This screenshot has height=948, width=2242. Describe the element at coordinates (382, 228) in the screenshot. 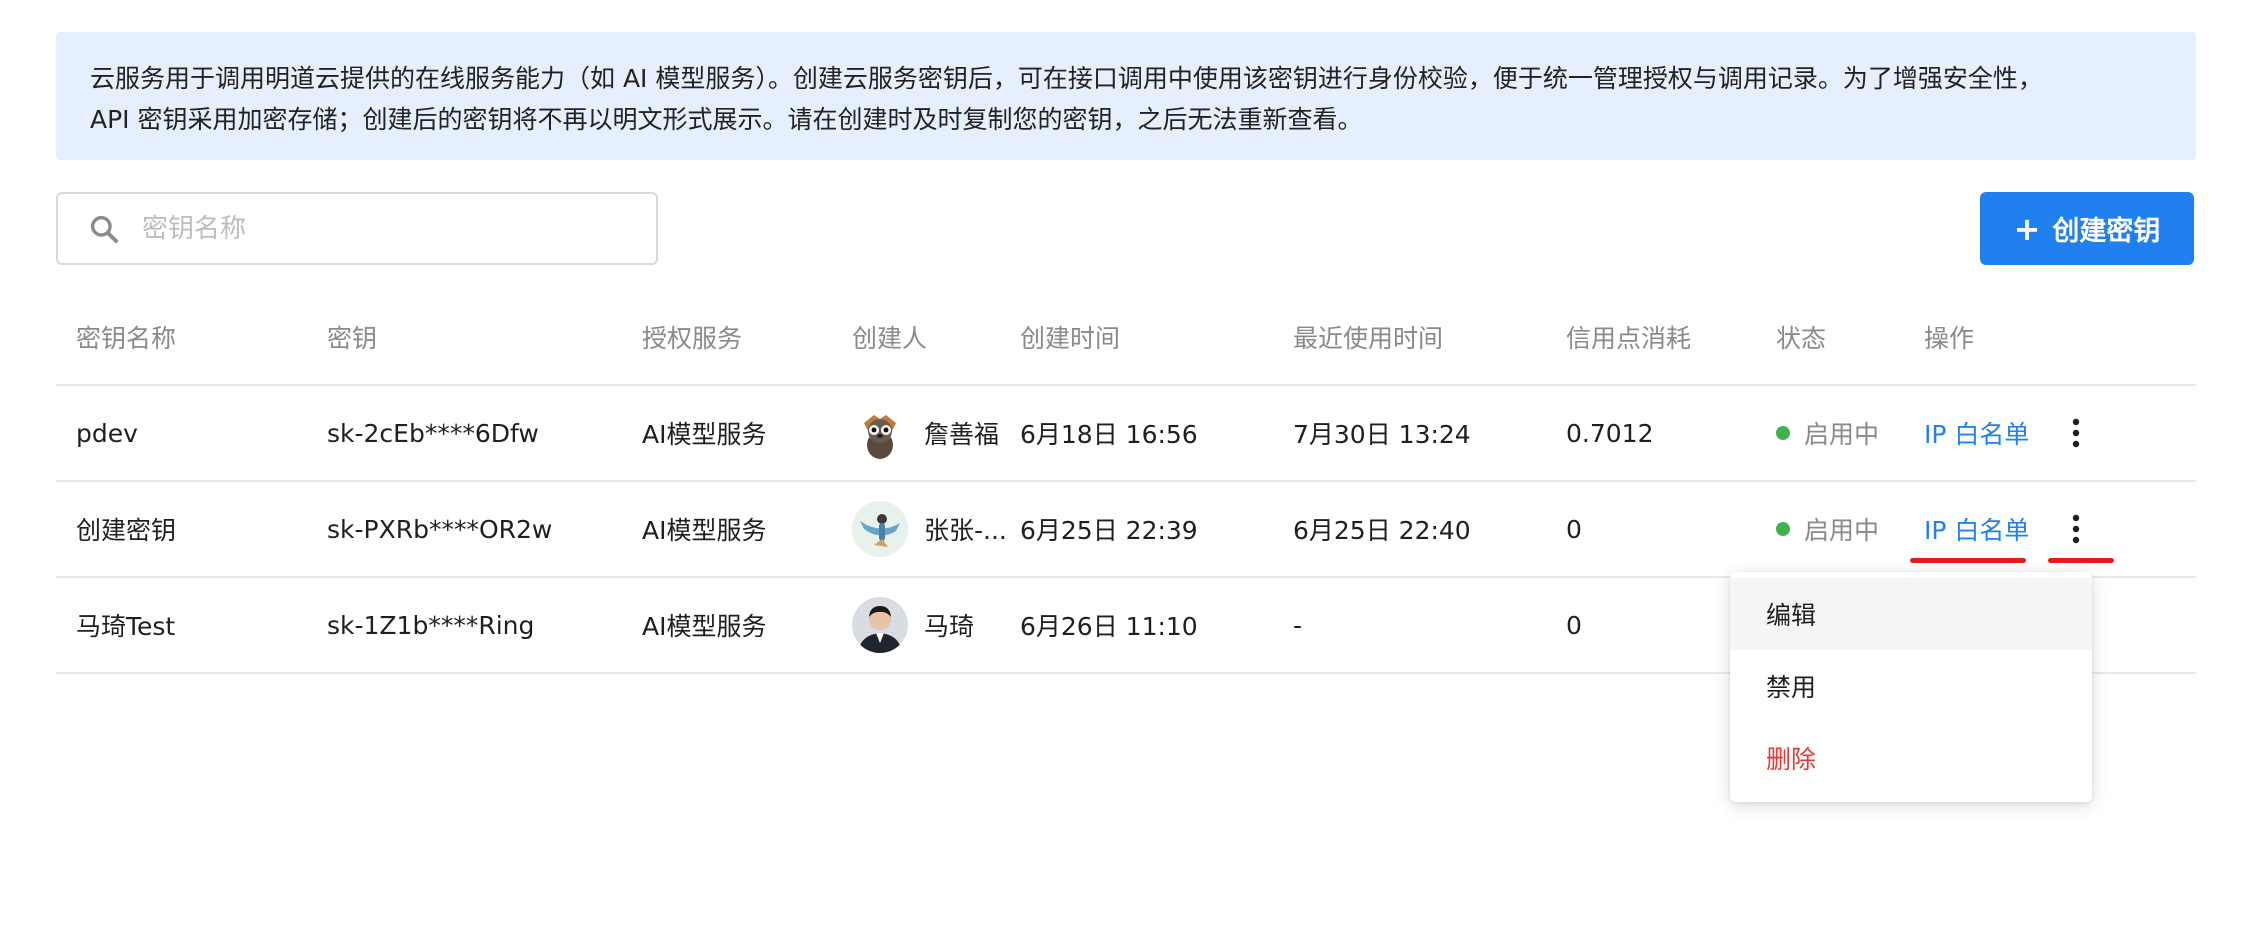

I see `search-input` at that location.